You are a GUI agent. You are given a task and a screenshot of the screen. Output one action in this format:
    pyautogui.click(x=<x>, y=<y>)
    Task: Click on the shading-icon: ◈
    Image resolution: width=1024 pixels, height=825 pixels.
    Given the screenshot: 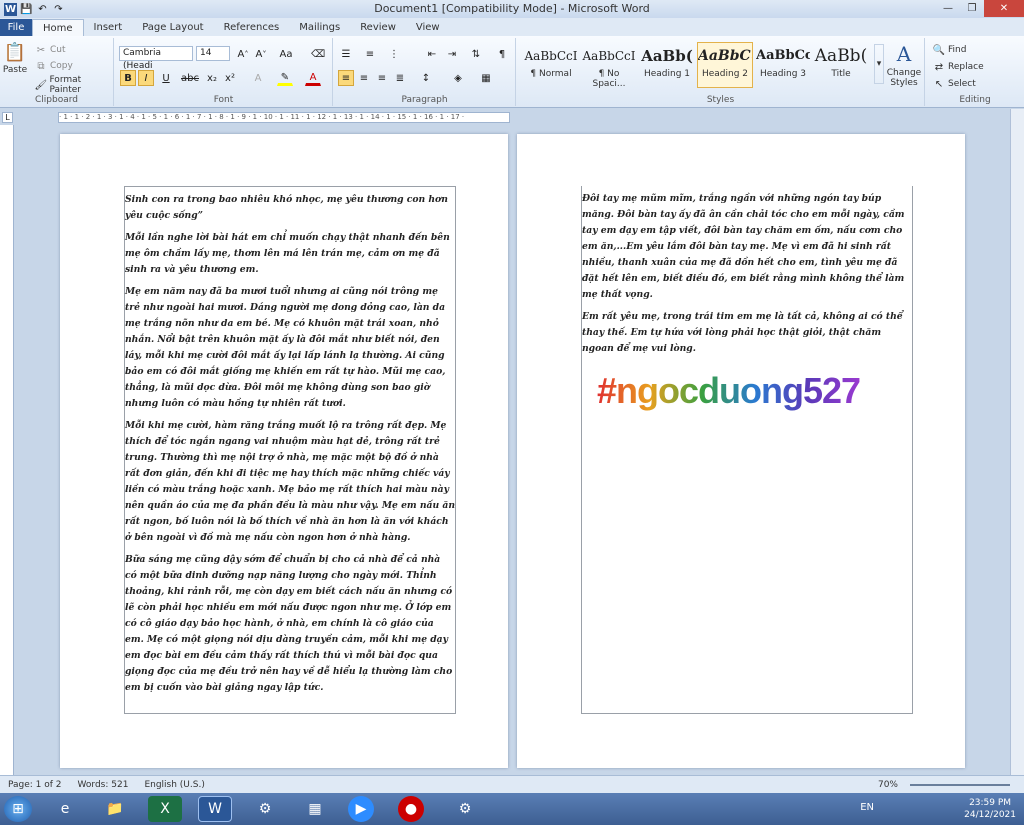 What is the action you would take?
    pyautogui.click(x=458, y=78)
    